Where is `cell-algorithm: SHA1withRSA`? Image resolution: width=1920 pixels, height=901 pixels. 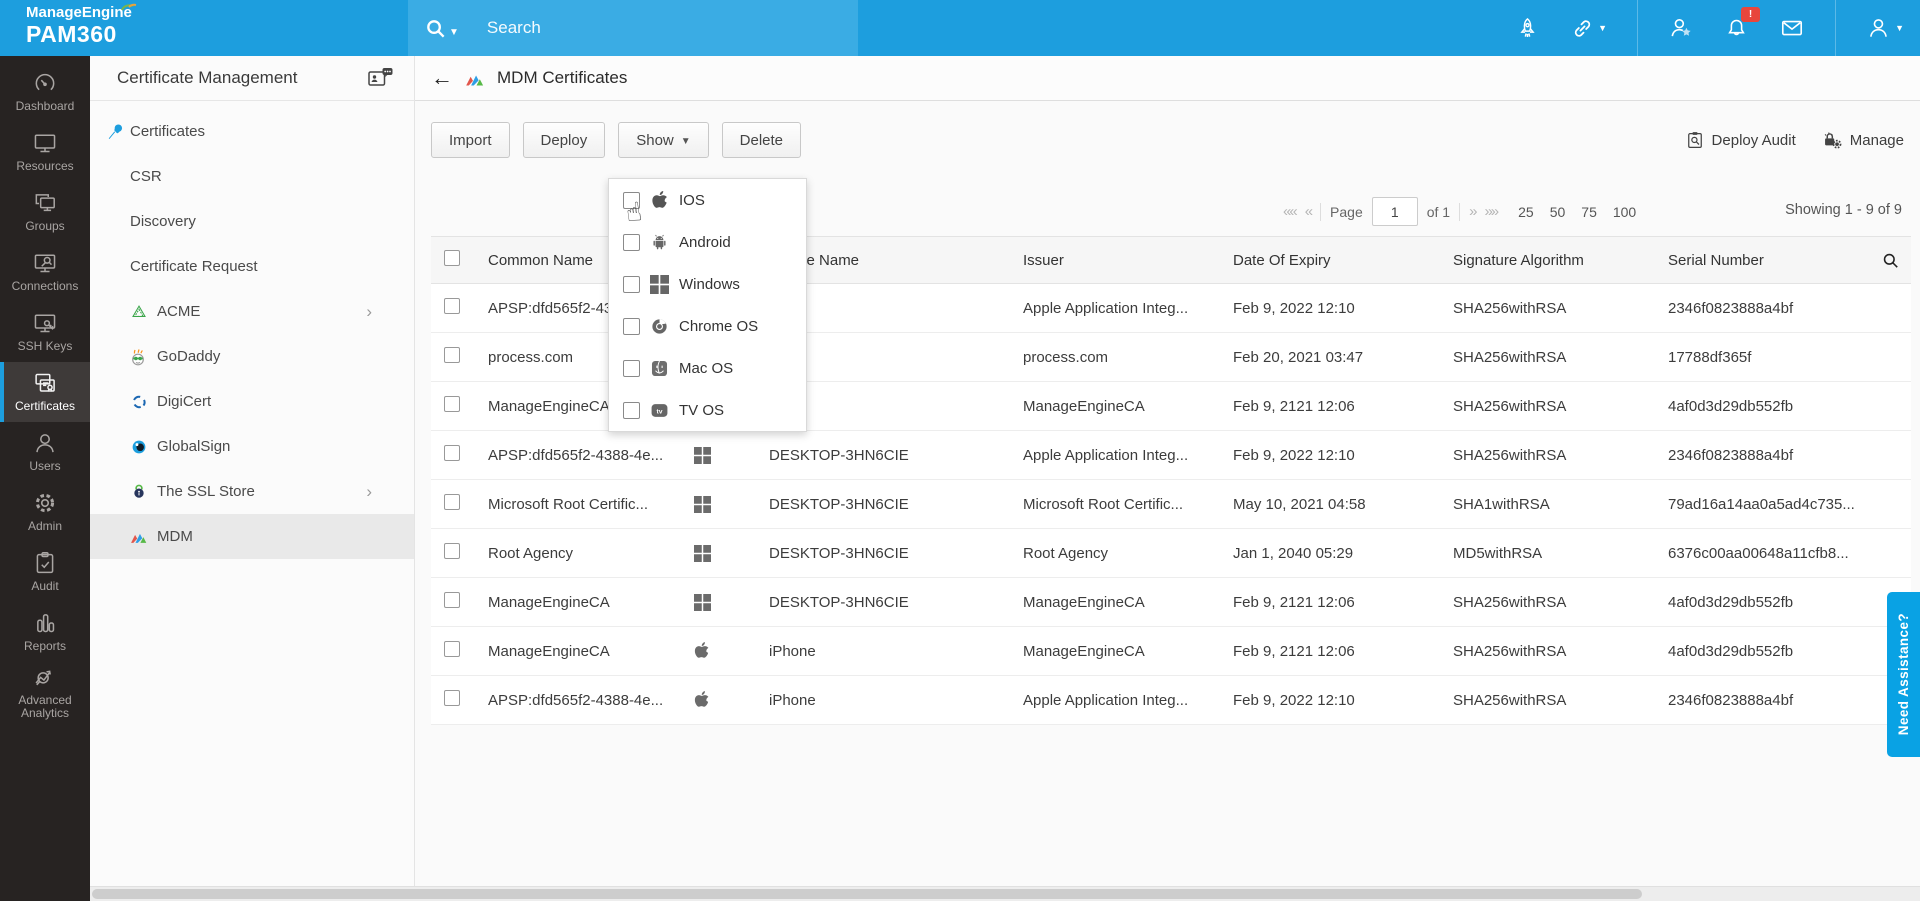 cell-algorithm: SHA1withRSA is located at coordinates (1501, 504).